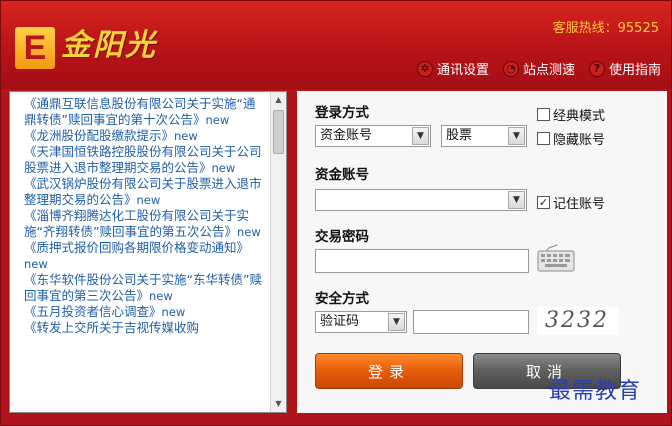 Image resolution: width=672 pixels, height=426 pixels. Describe the element at coordinates (571, 114) in the screenshot. I see `classic-mode-checkbox: 经典模式` at that location.